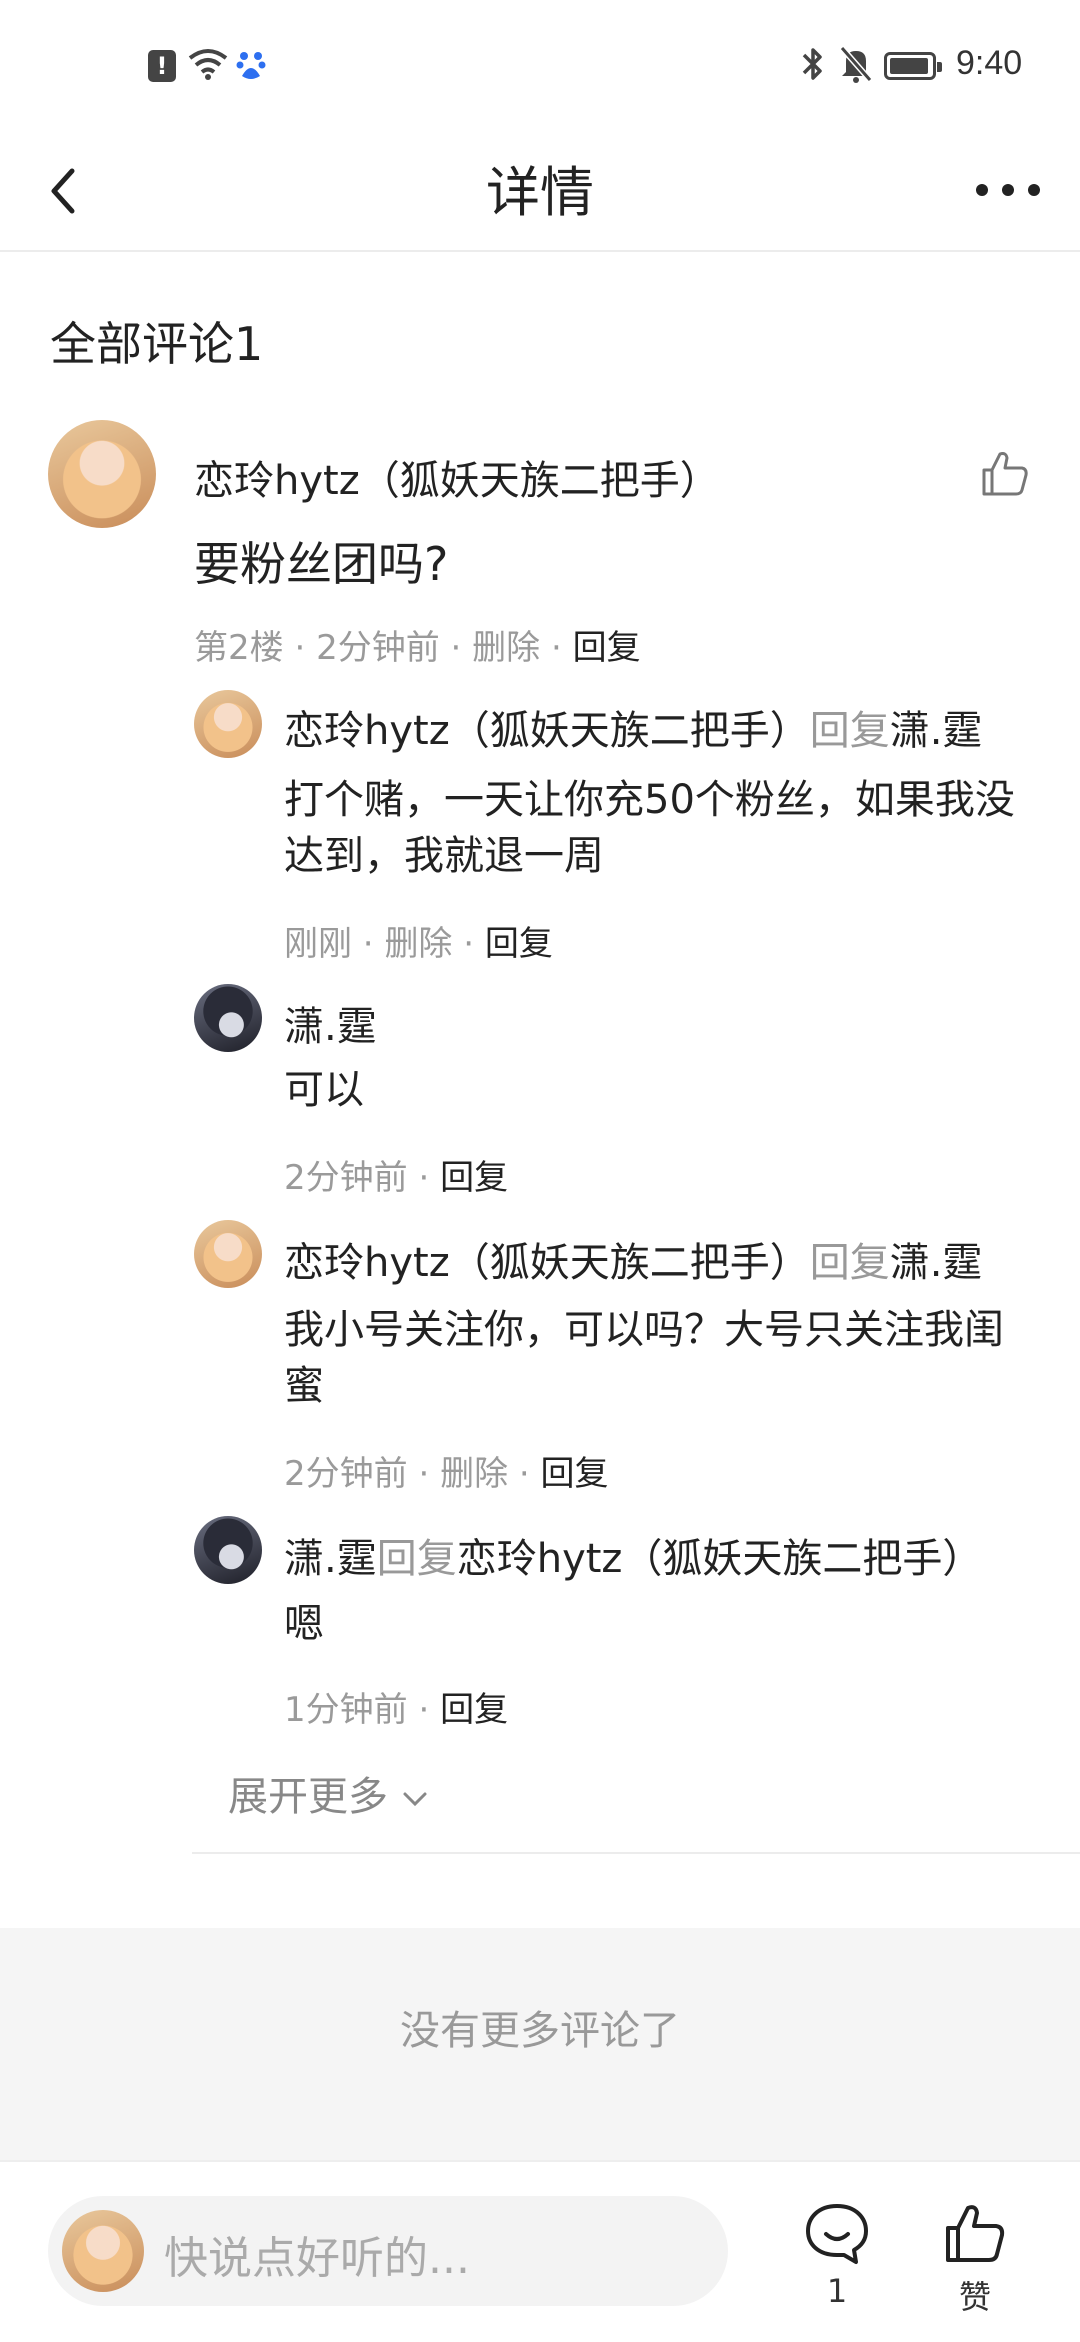  I want to click on comments-section-title: 全部评论1, so click(157, 344).